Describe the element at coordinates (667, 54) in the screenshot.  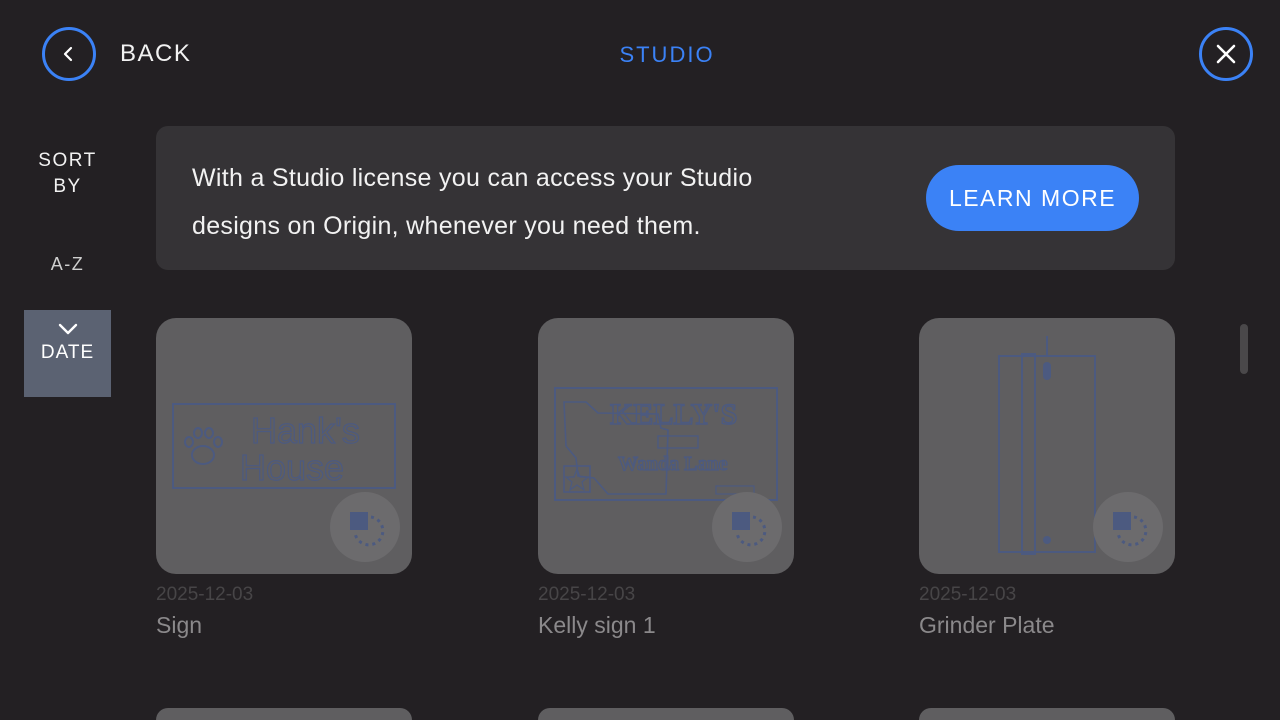
I see `page-title: STUDIO` at that location.